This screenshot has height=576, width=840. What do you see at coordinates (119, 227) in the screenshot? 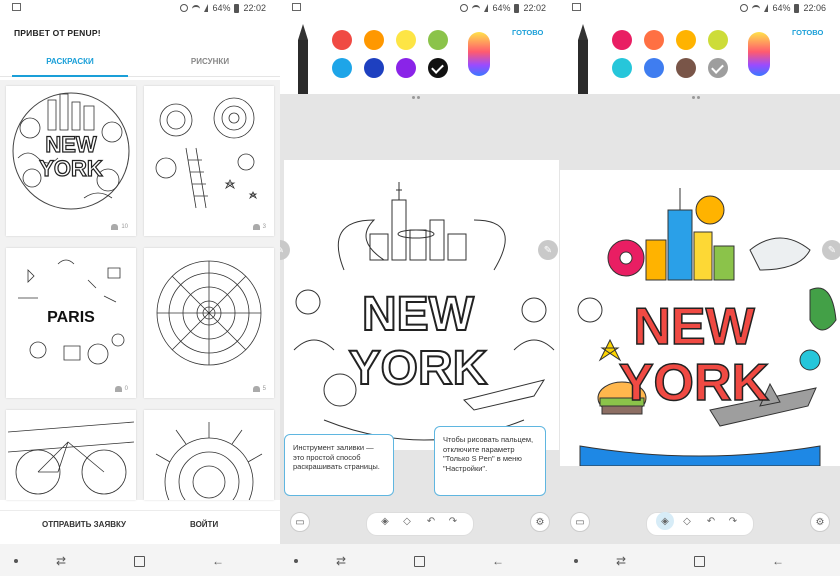
I see `like-counter: 10` at bounding box center [119, 227].